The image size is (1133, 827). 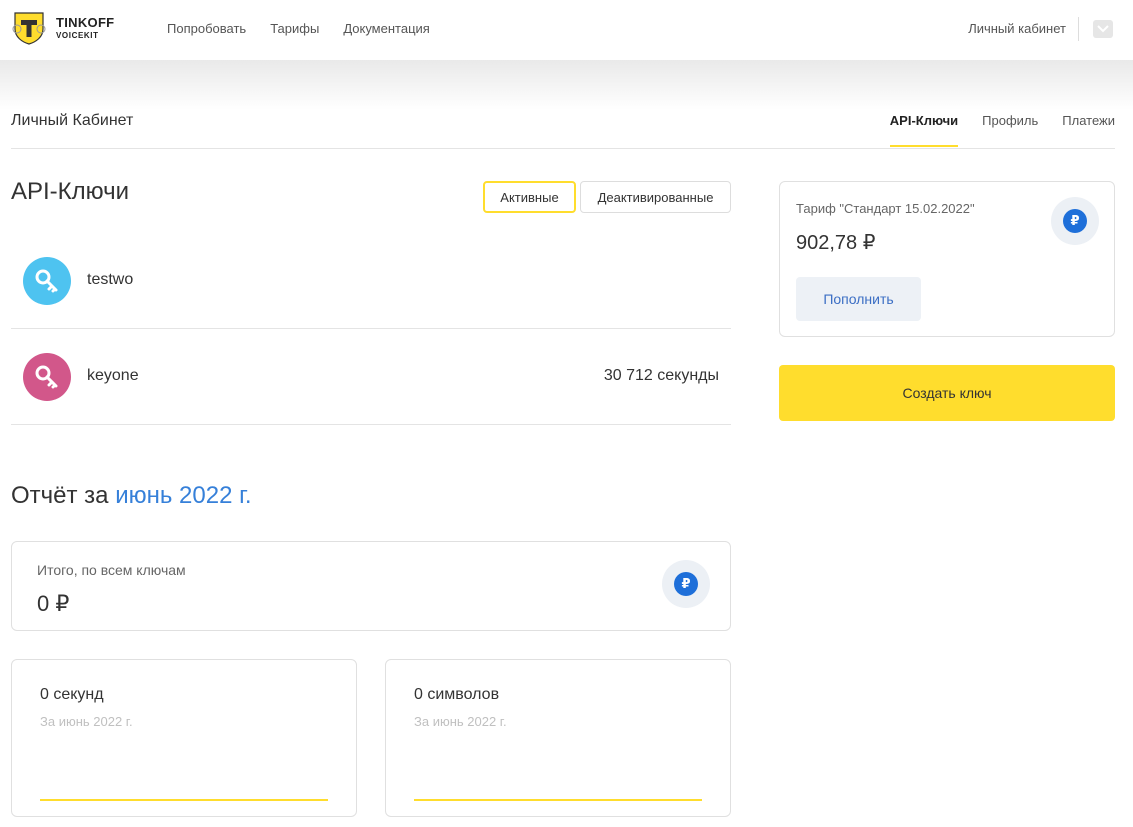 I want to click on top-navigation: Попробовать Тарифы Документация, so click(x=298, y=28).